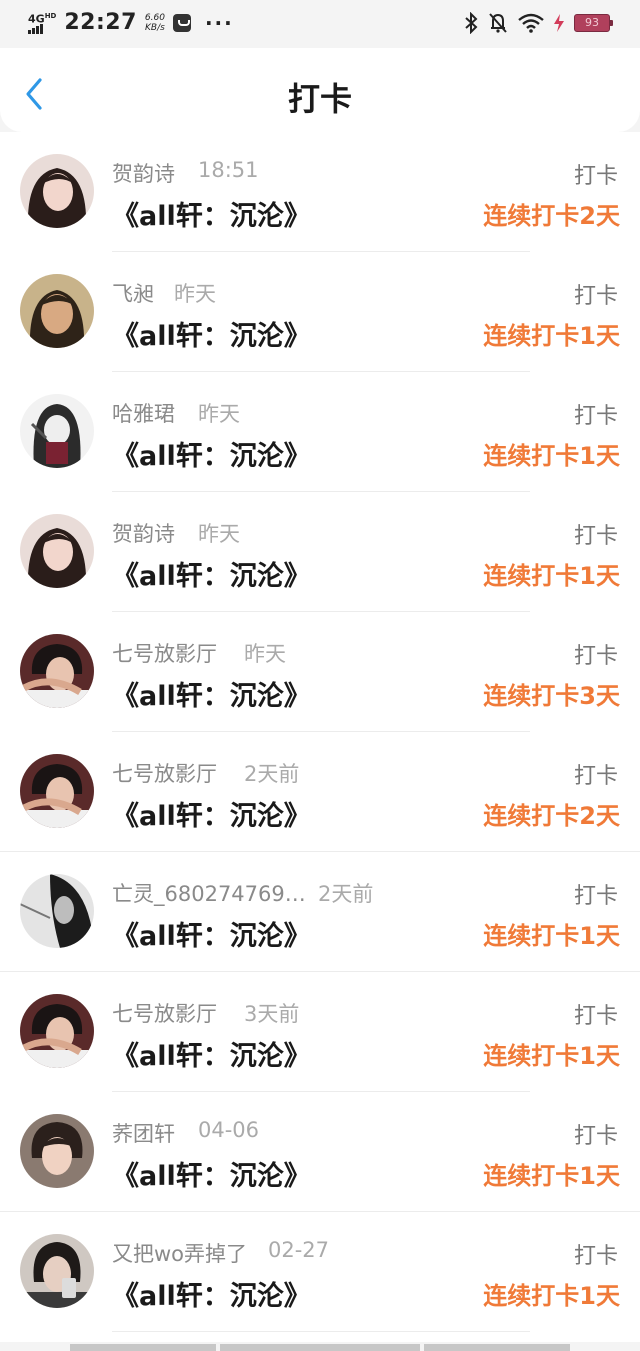 This screenshot has width=640, height=1351. Describe the element at coordinates (320, 672) in the screenshot. I see `list-item: 七号放影厅 昨天 《all轩：沉沦》 打卡 连续打卡3天` at that location.